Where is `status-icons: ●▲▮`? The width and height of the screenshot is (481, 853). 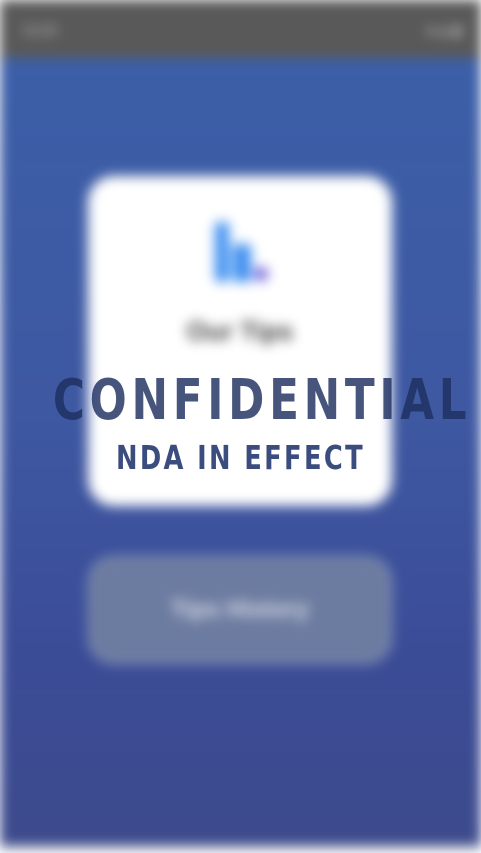 status-icons: ●▲▮ is located at coordinates (445, 30).